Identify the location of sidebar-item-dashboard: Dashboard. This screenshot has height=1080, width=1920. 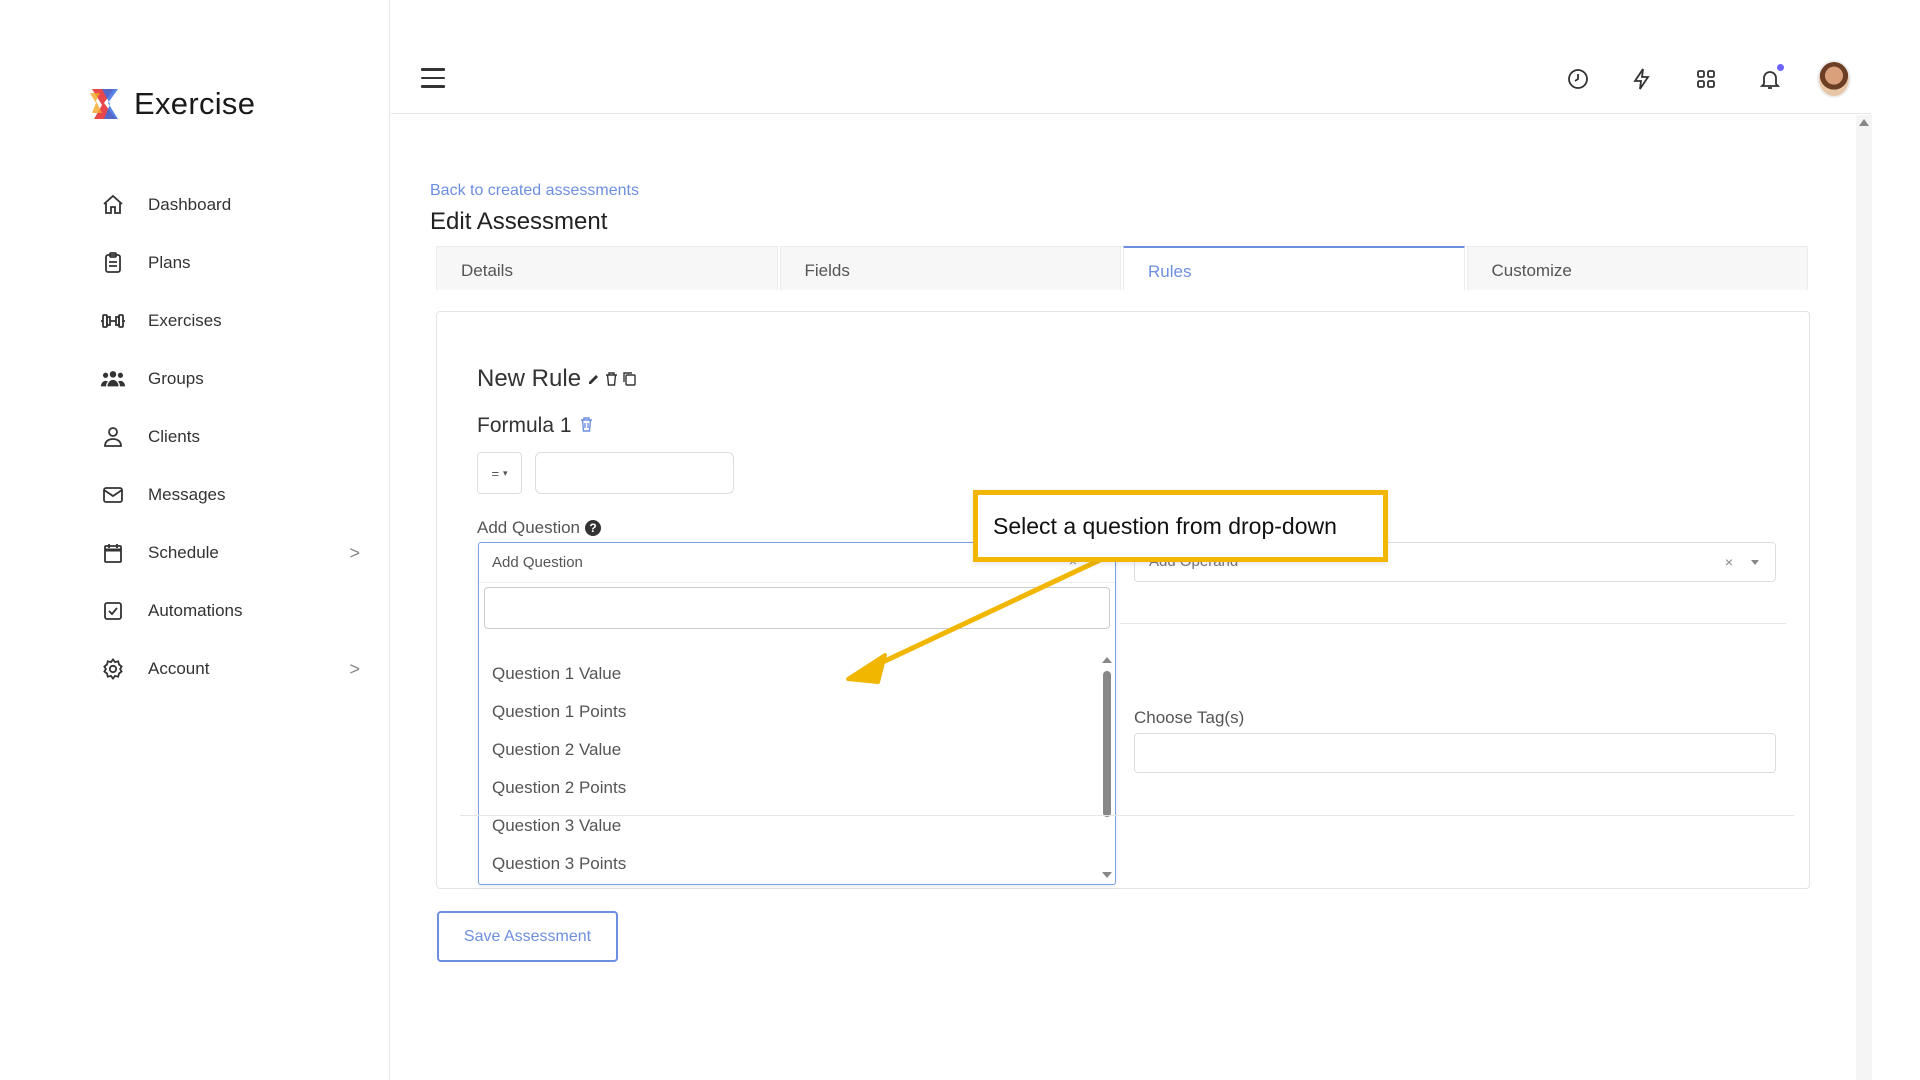
(230, 205).